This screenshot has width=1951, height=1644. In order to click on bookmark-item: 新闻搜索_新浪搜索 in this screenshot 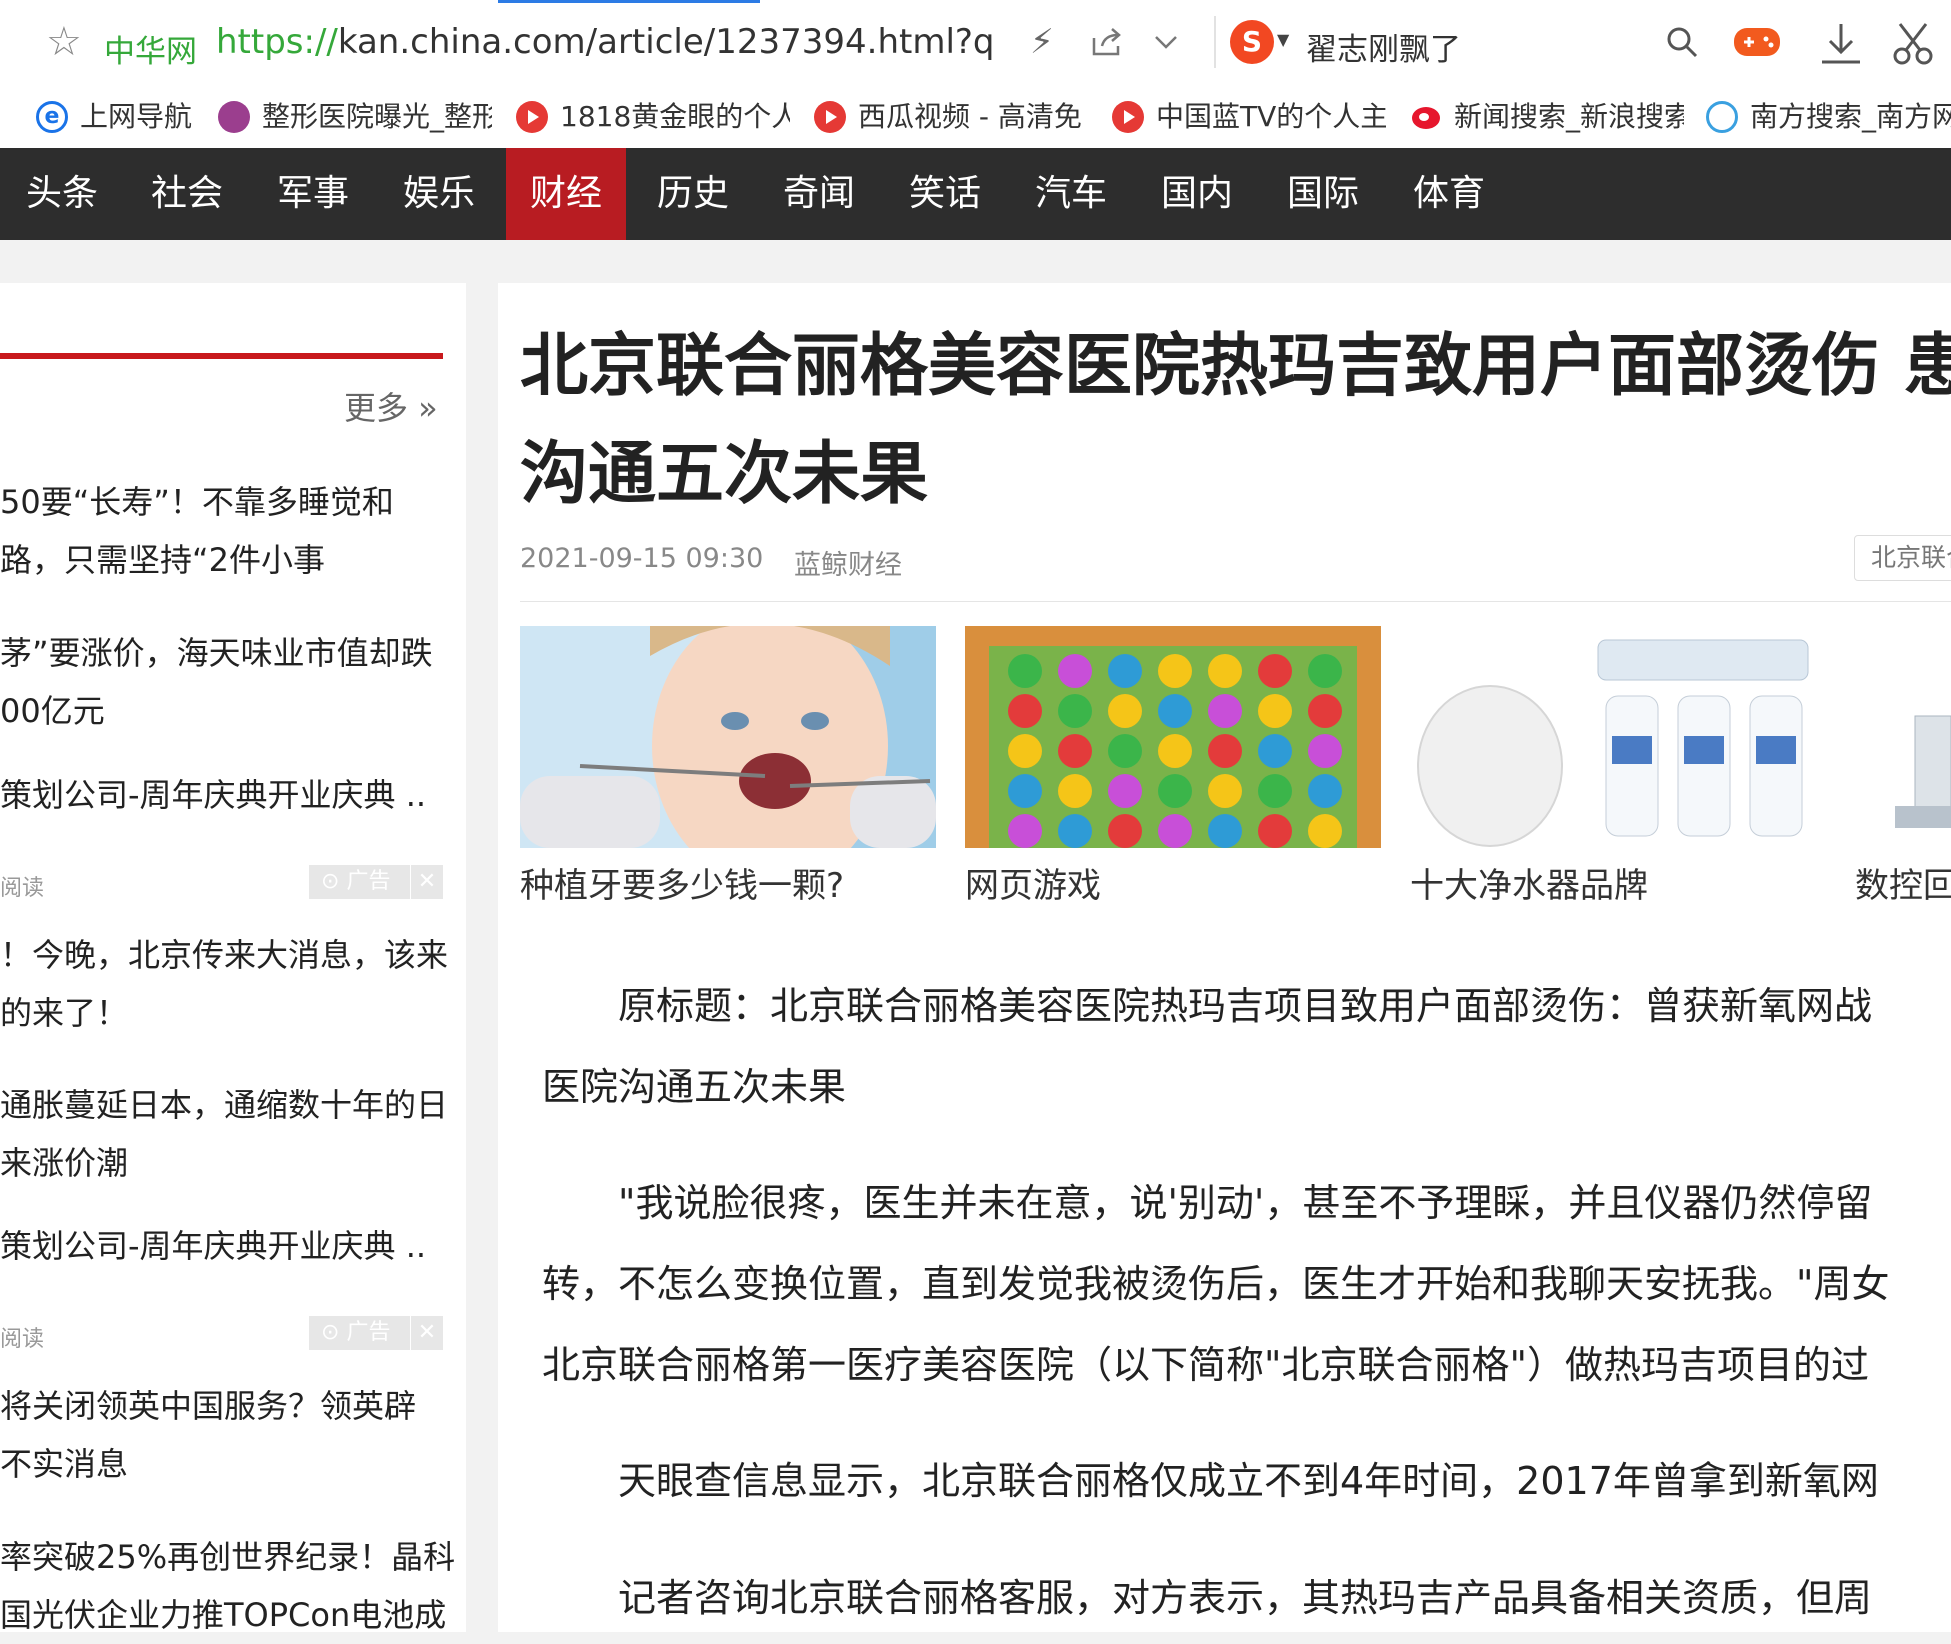, I will do `click(1547, 116)`.